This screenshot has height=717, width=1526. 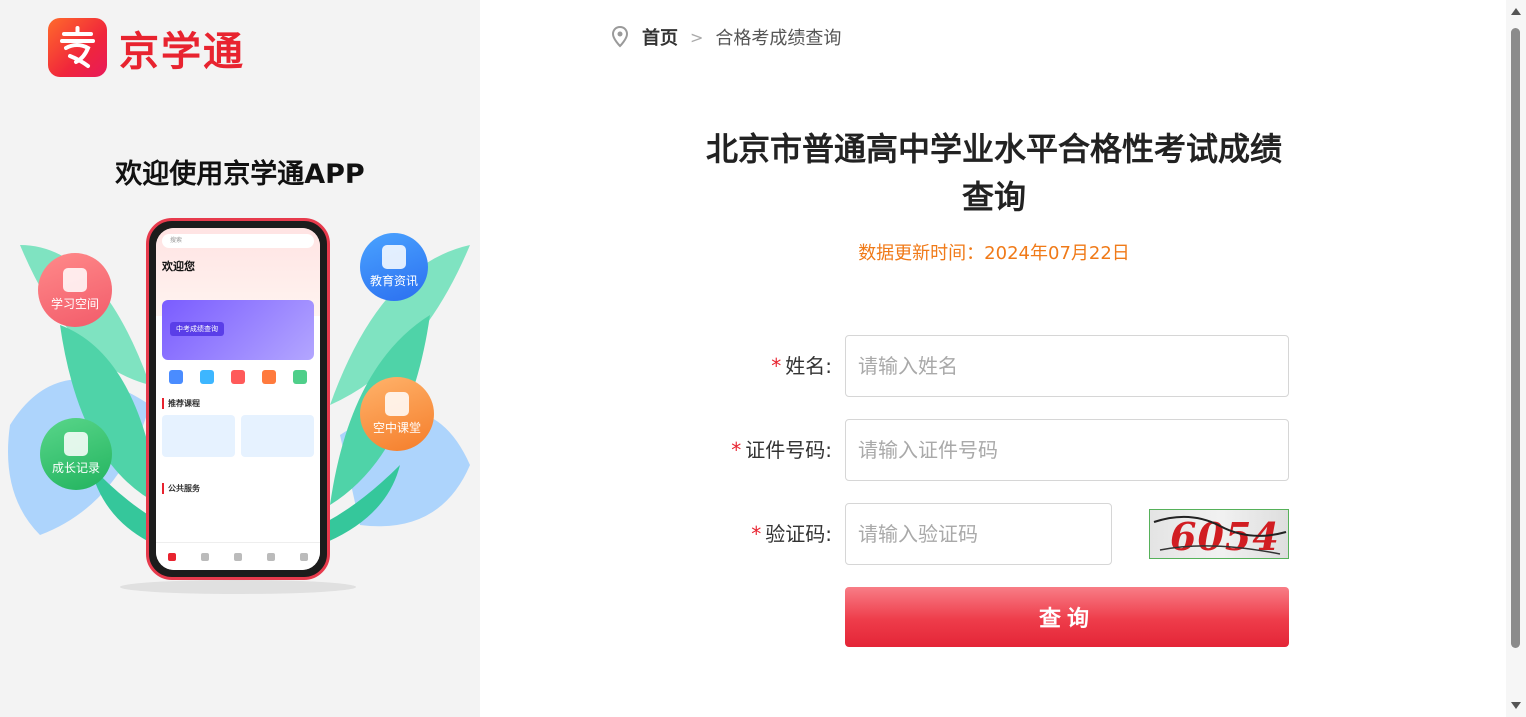 I want to click on phone-course-cards, so click(x=238, y=436).